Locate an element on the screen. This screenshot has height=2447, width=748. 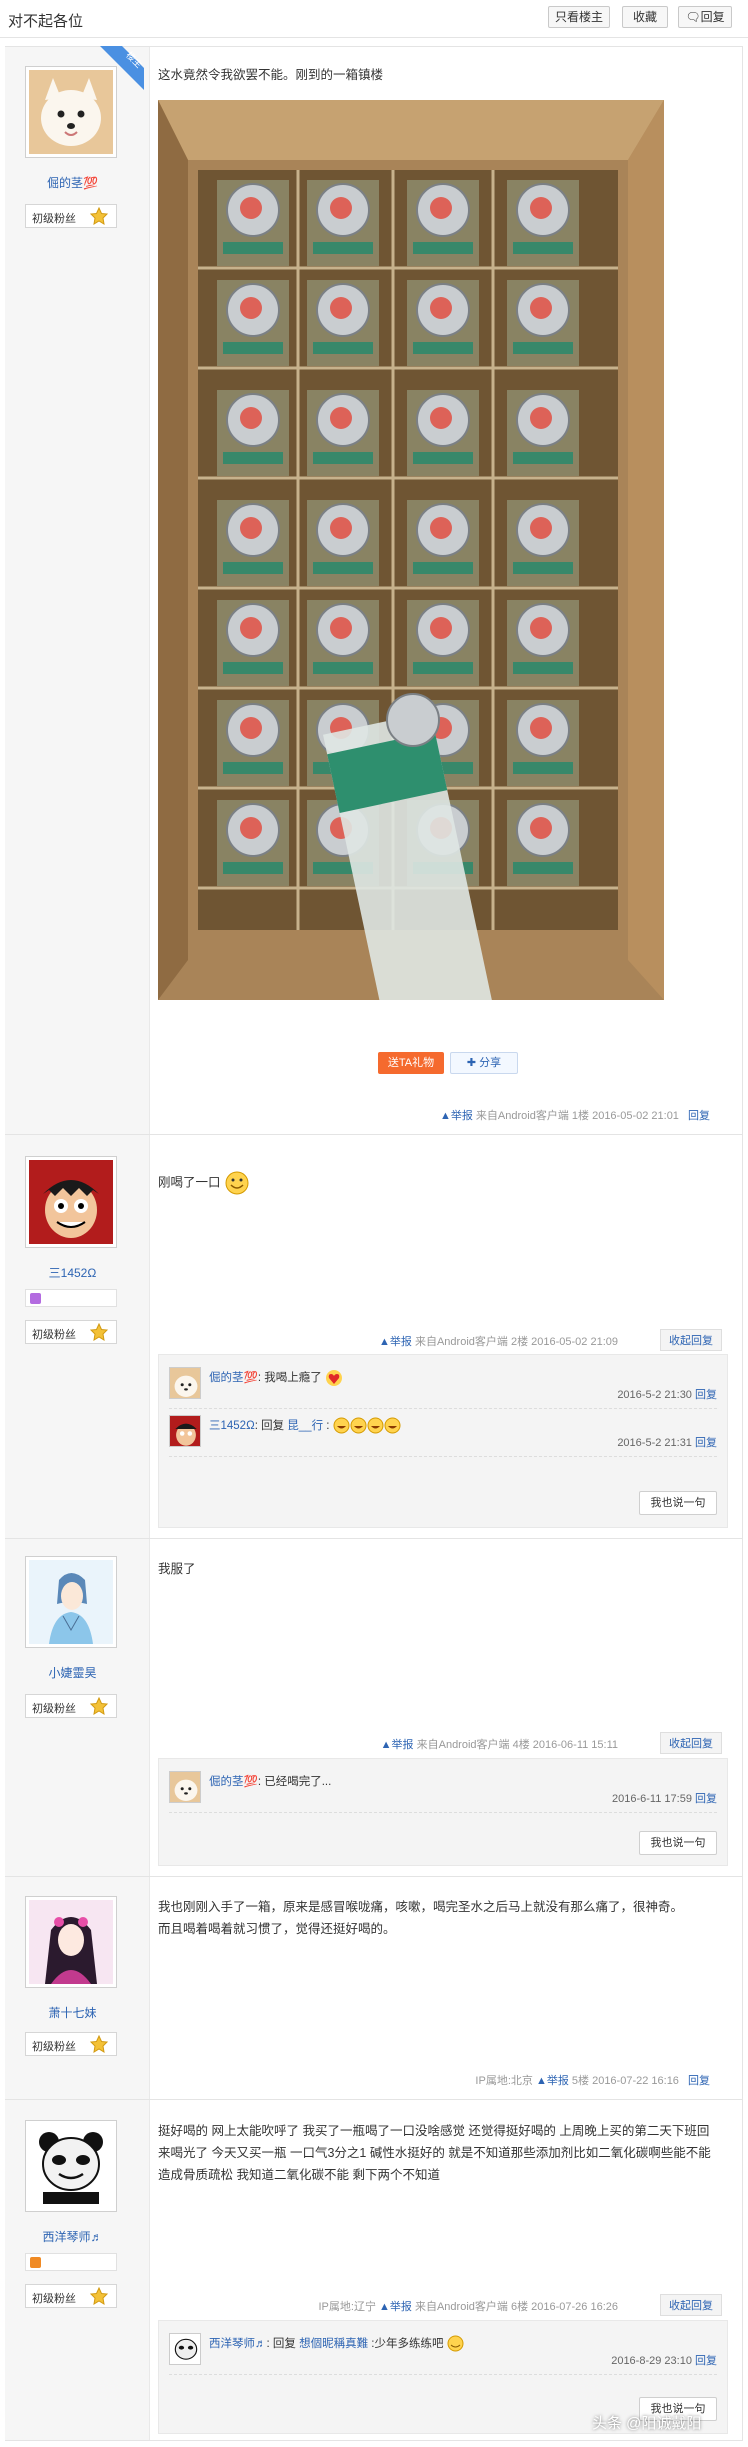
username: 小婕靈昊 is located at coordinates (72, 1672).